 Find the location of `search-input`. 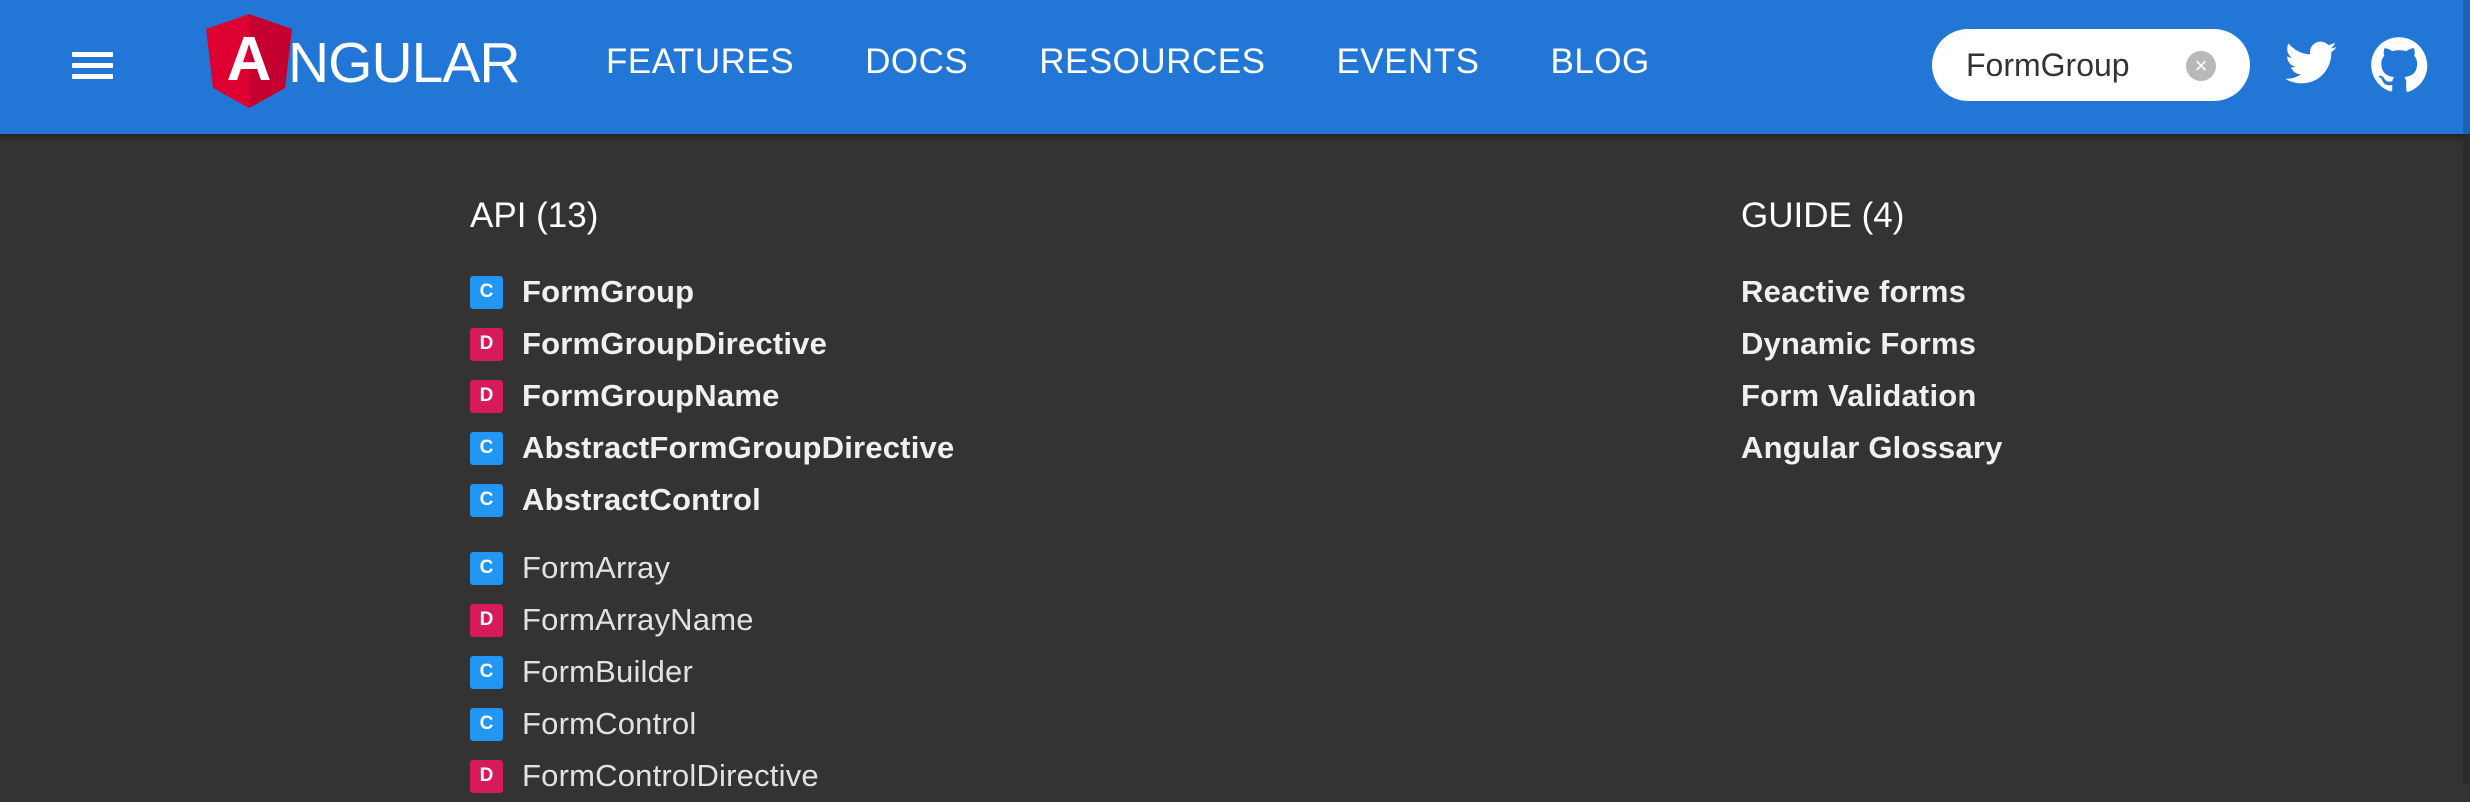

search-input is located at coordinates (2076, 65).